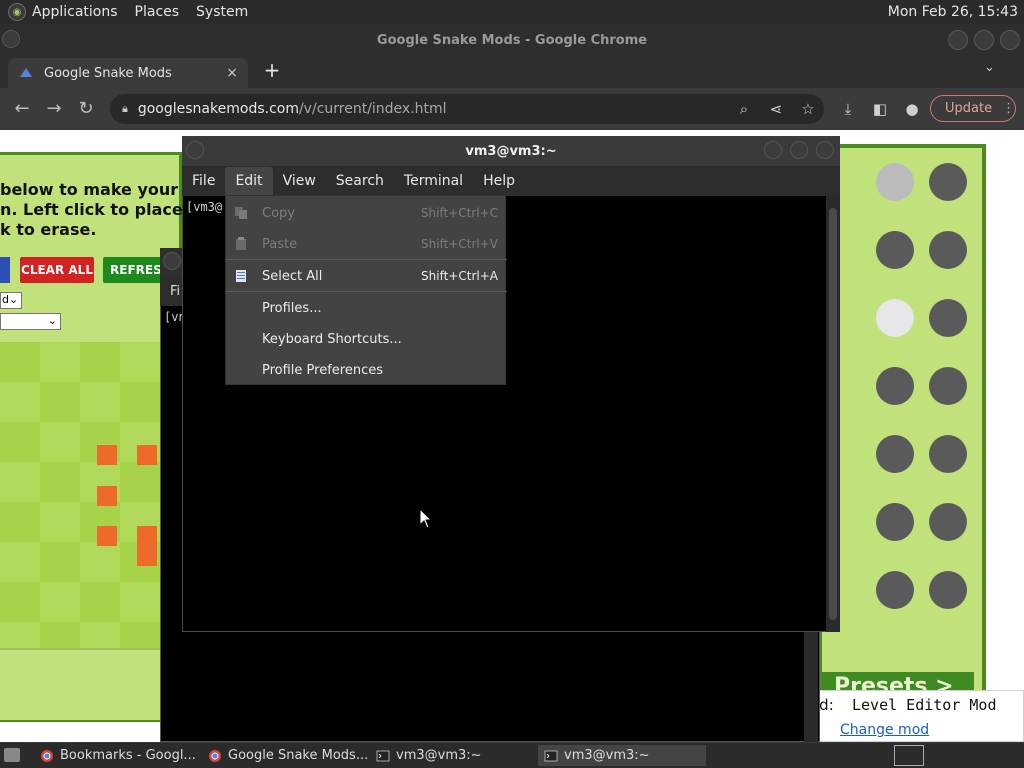 This screenshot has width=1024, height=768. Describe the element at coordinates (278, 213) in the screenshot. I see `menu-item-label: Copy` at that location.